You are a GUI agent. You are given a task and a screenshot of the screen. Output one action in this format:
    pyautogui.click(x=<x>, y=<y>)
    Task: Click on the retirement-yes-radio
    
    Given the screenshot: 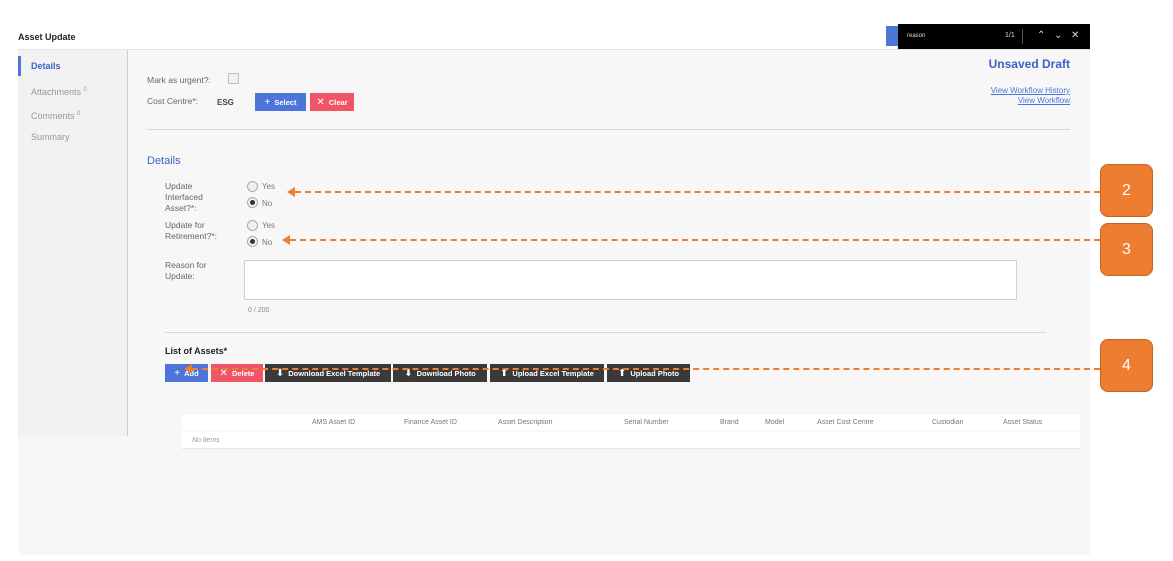 What is the action you would take?
    pyautogui.click(x=252, y=225)
    